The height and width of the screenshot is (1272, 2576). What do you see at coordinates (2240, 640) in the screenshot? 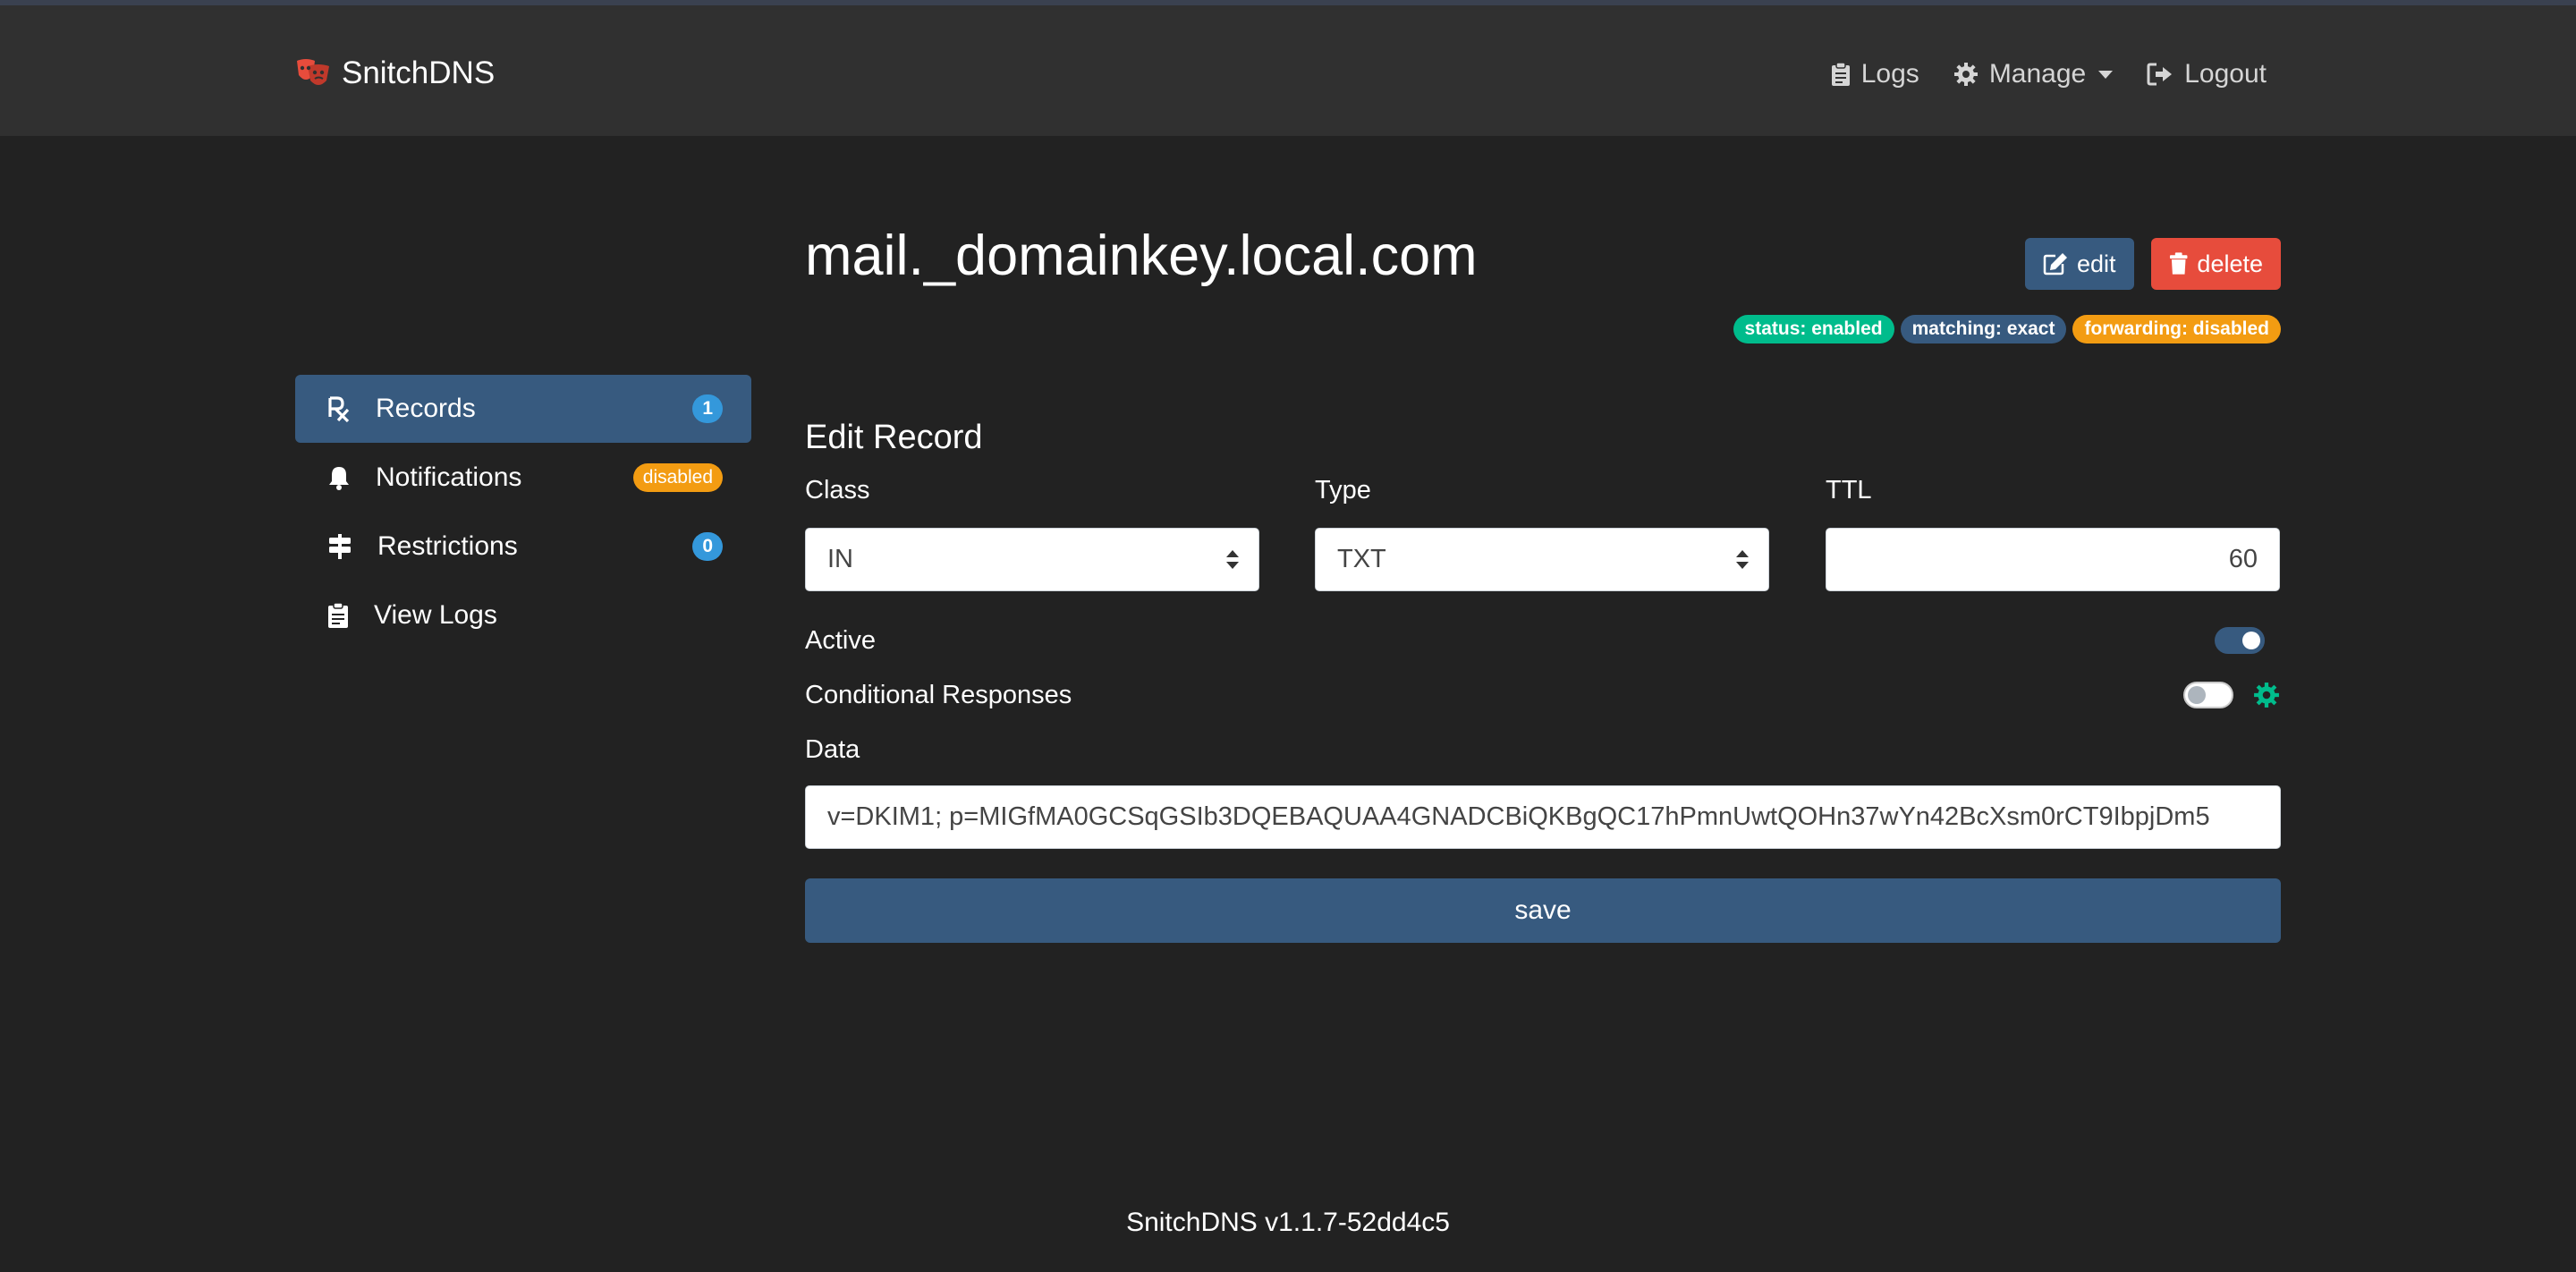
I see `active-toggle` at bounding box center [2240, 640].